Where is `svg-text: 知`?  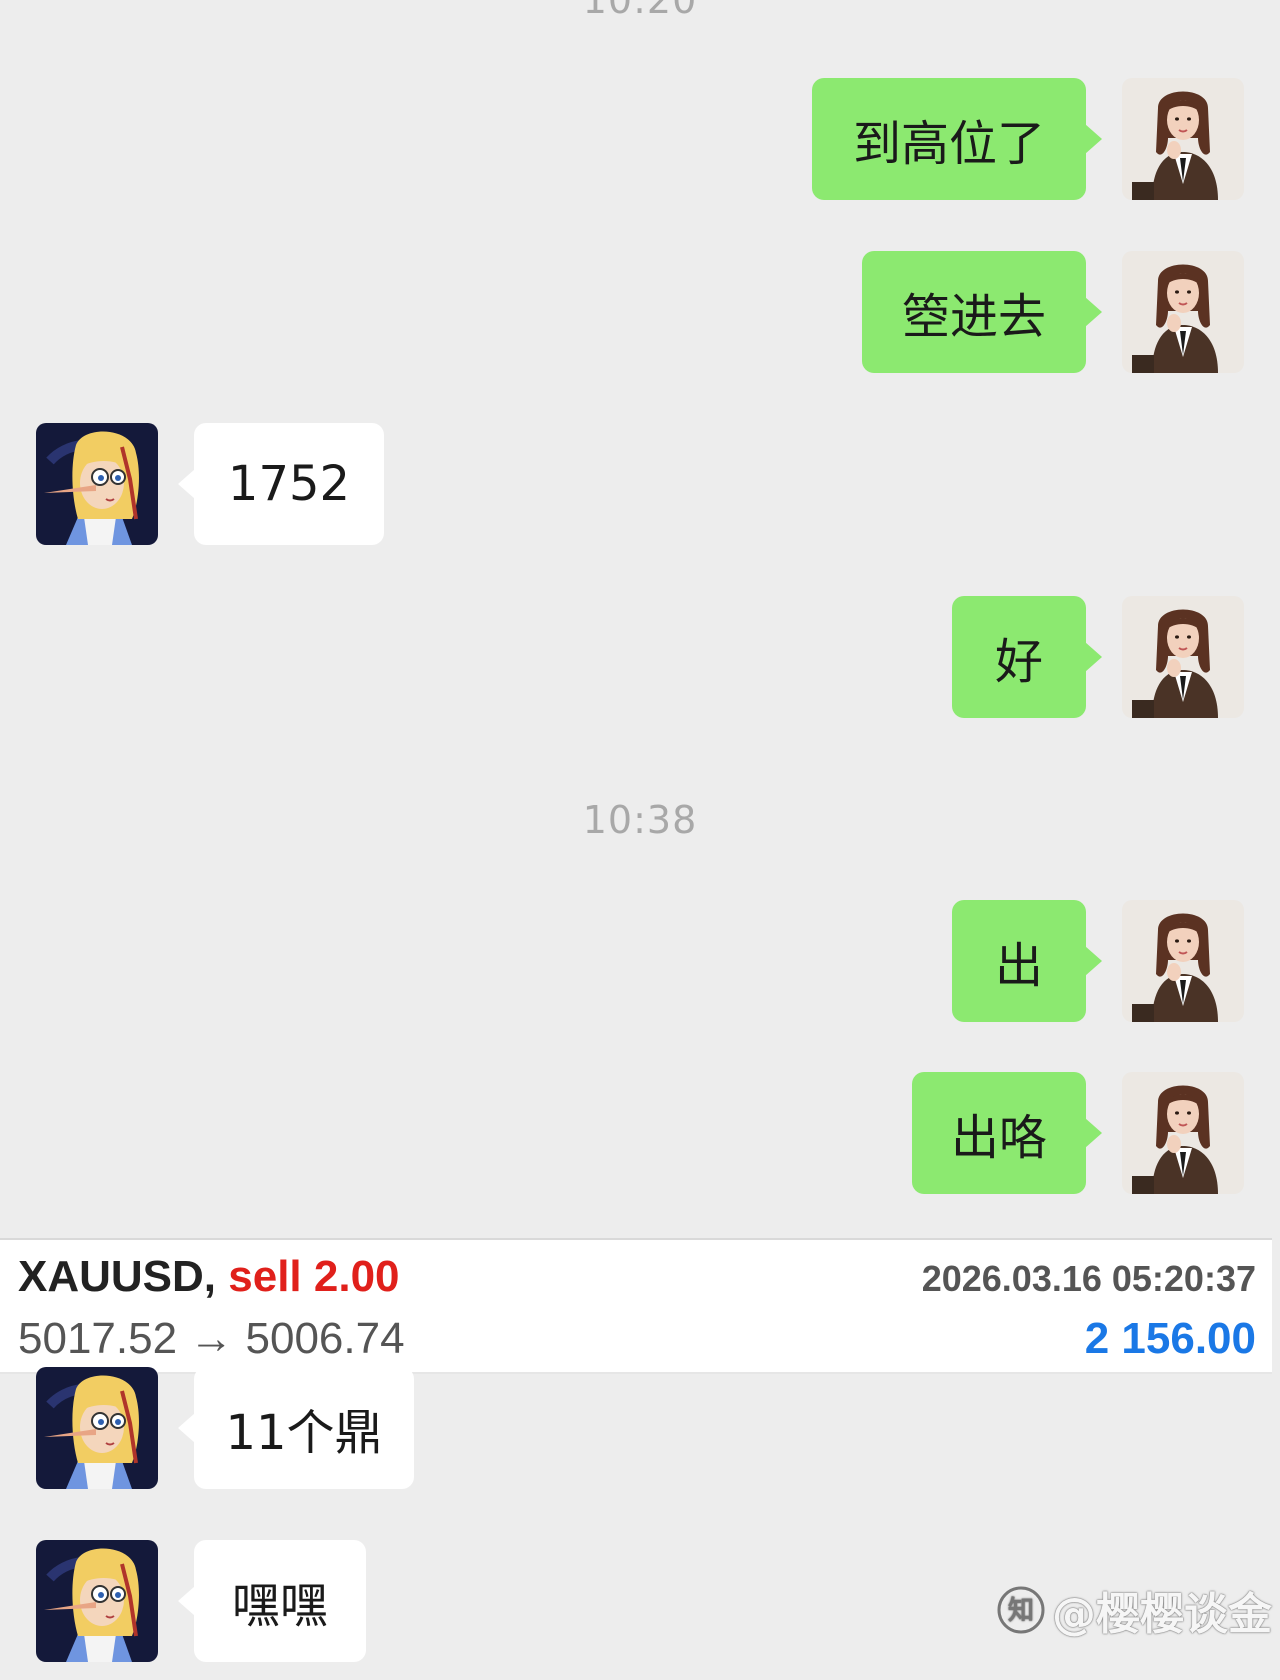 svg-text: 知 is located at coordinates (1021, 1611).